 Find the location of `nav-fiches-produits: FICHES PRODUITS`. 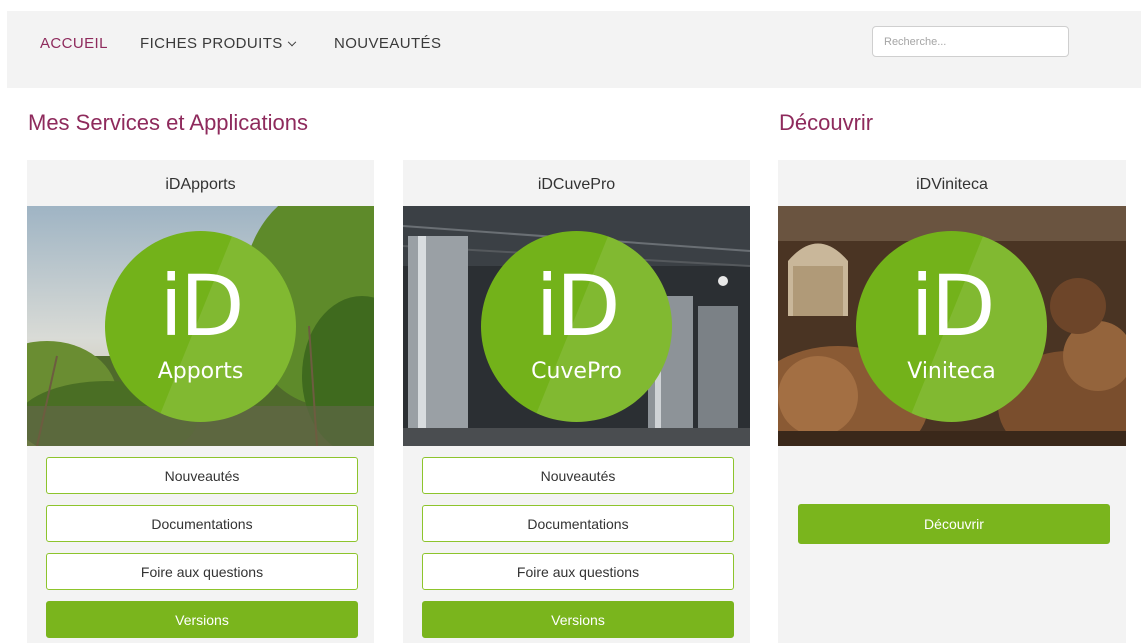

nav-fiches-produits: FICHES PRODUITS is located at coordinates (218, 43).